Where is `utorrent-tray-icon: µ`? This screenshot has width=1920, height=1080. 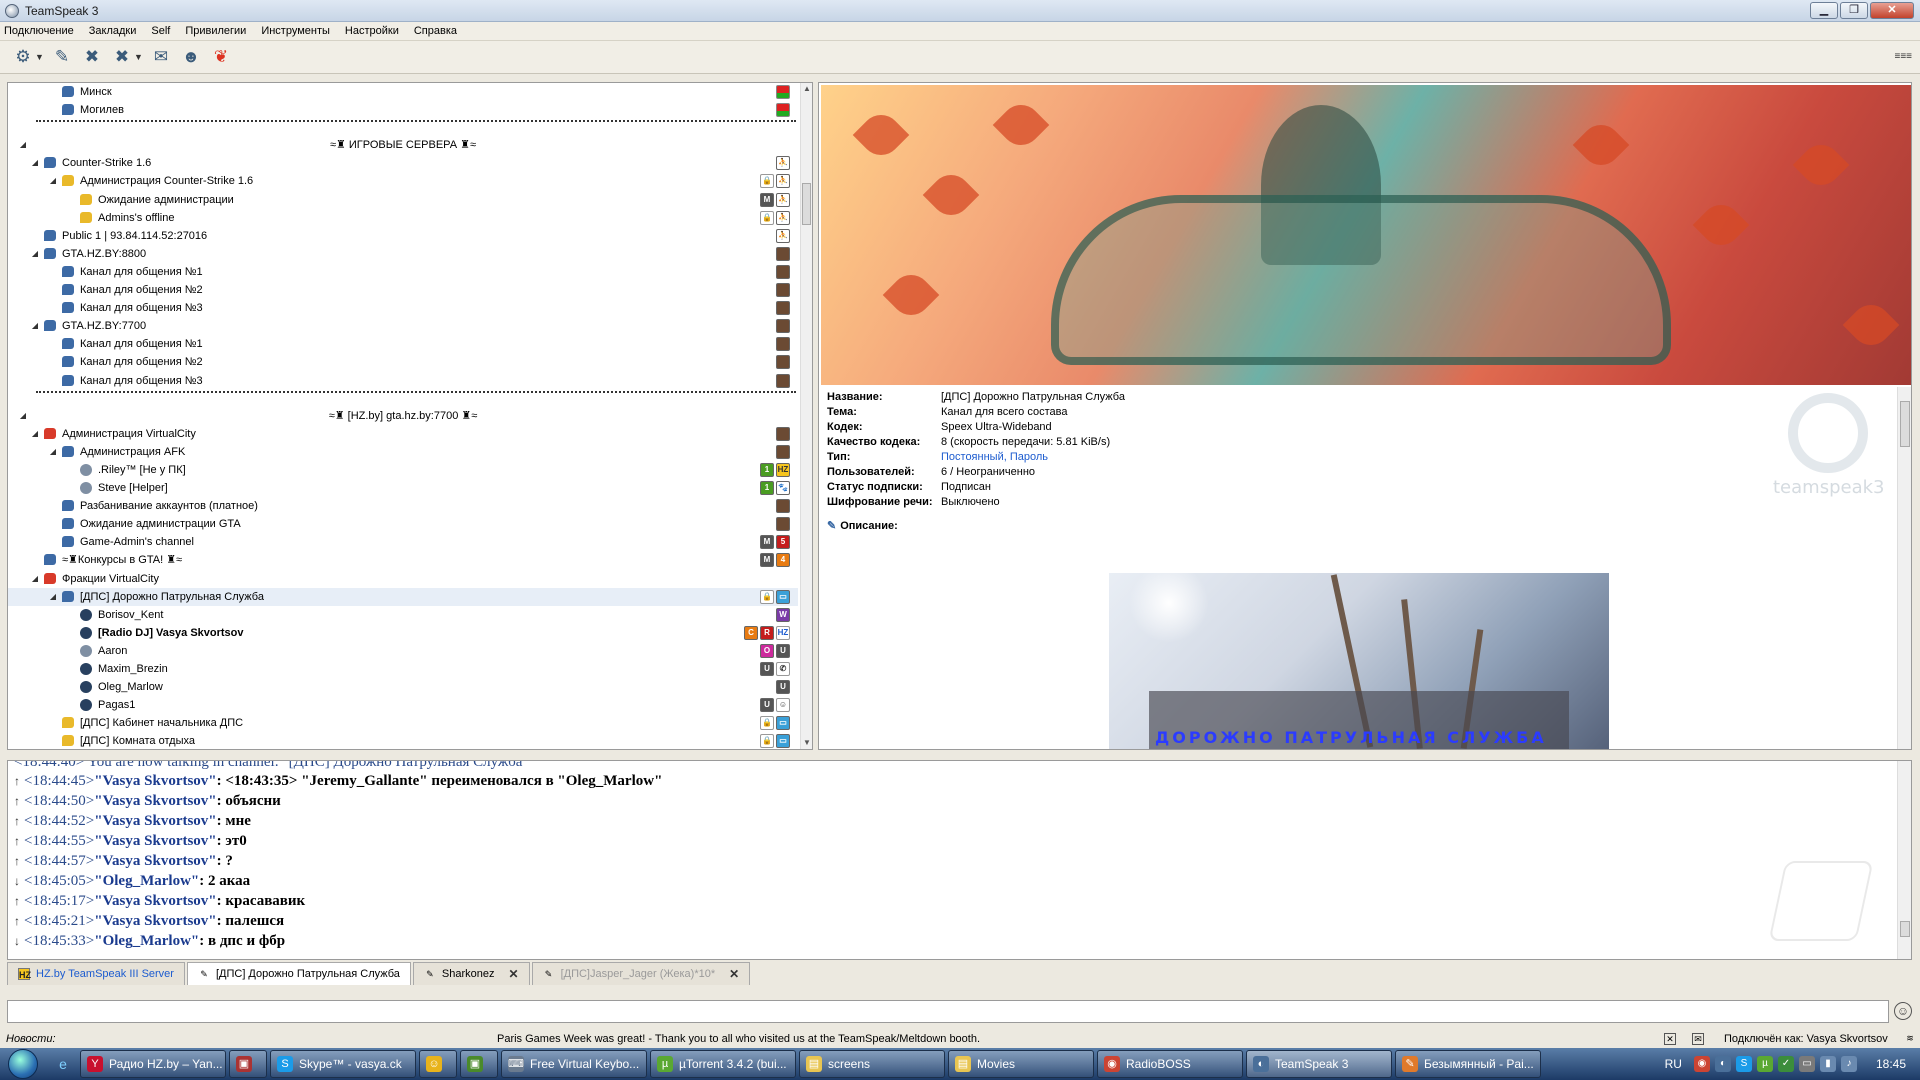 utorrent-tray-icon: µ is located at coordinates (1764, 1064).